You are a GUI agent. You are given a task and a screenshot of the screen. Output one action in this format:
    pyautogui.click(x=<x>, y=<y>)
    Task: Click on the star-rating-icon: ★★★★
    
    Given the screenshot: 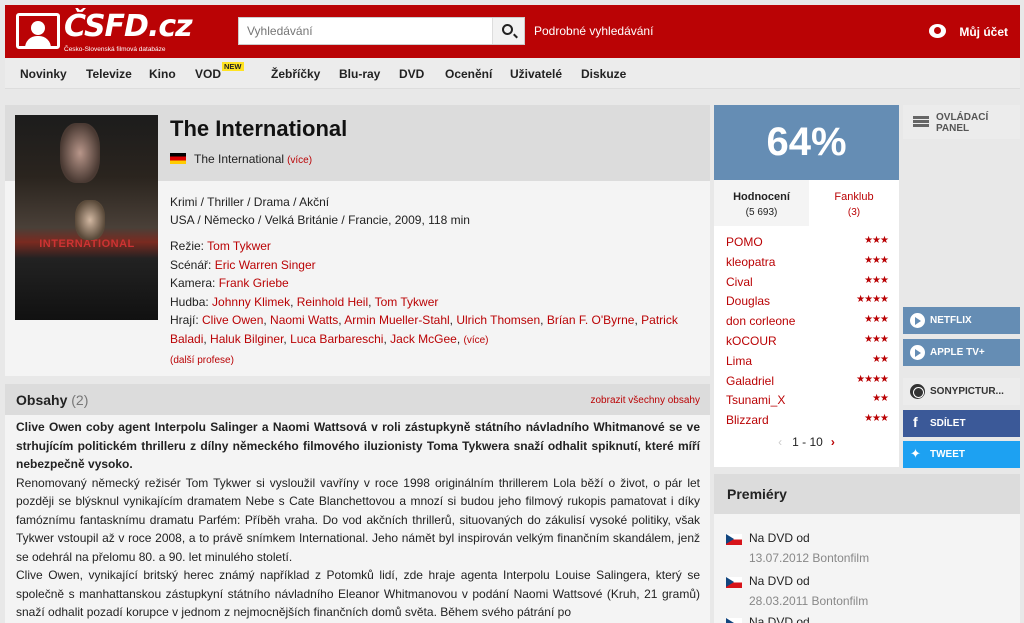 What is the action you would take?
    pyautogui.click(x=872, y=300)
    